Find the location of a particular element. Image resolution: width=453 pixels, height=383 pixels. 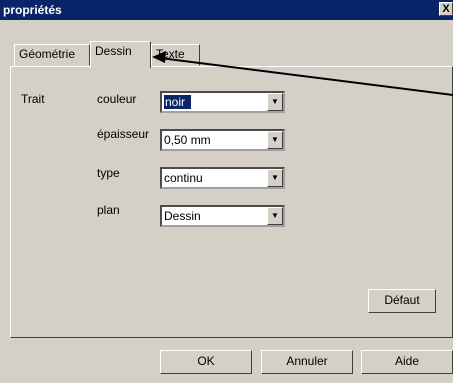

annotation-arrow-line is located at coordinates (306, 76).